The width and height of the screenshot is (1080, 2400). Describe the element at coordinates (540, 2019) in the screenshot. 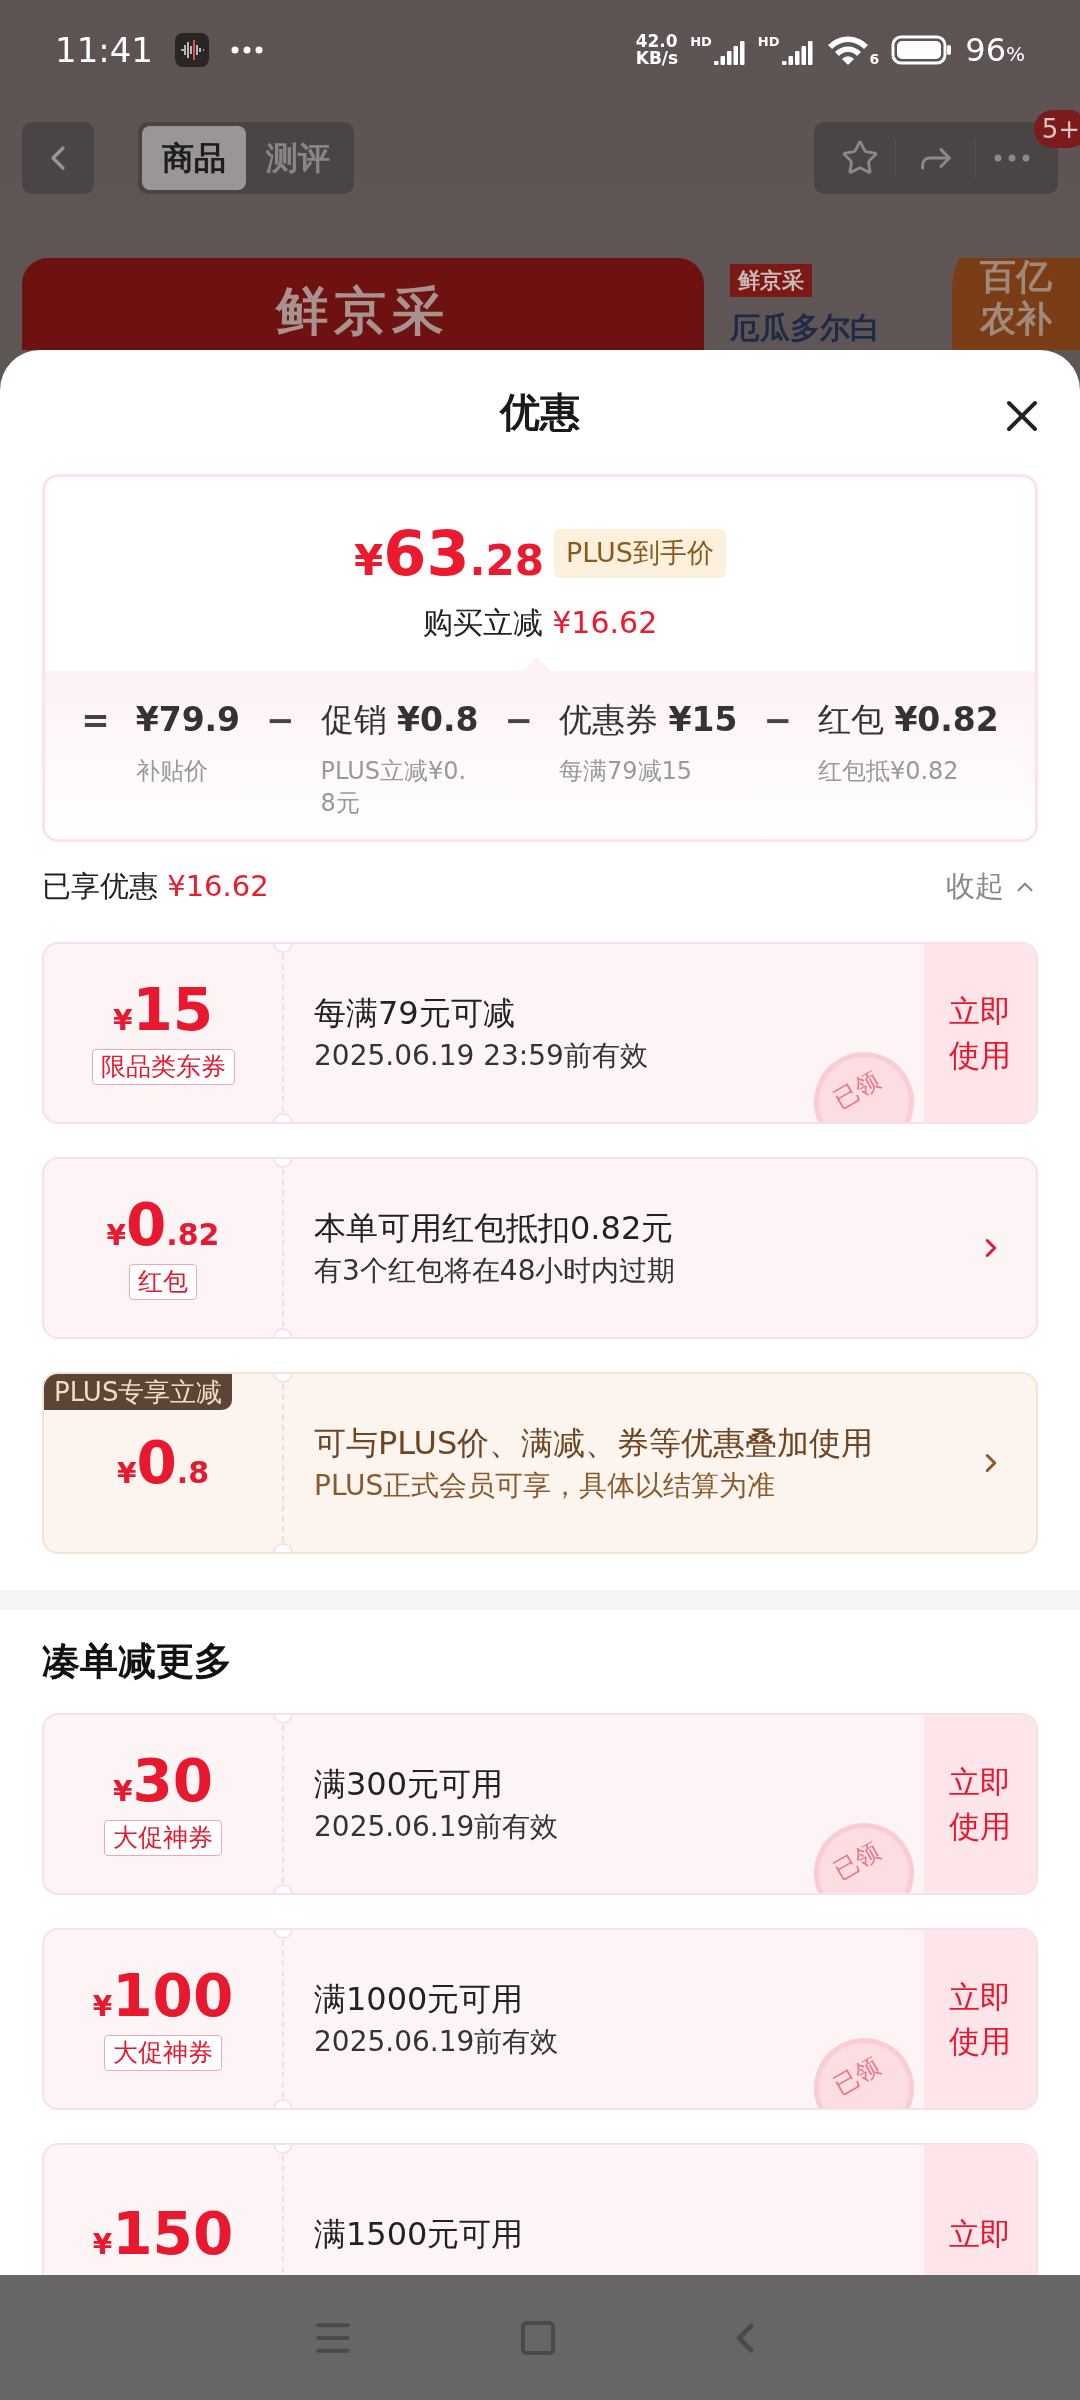

I see `coupon-card: ¥100 大促神券 满1000元可用 2025.06.19前有效 已领 立即使用` at that location.